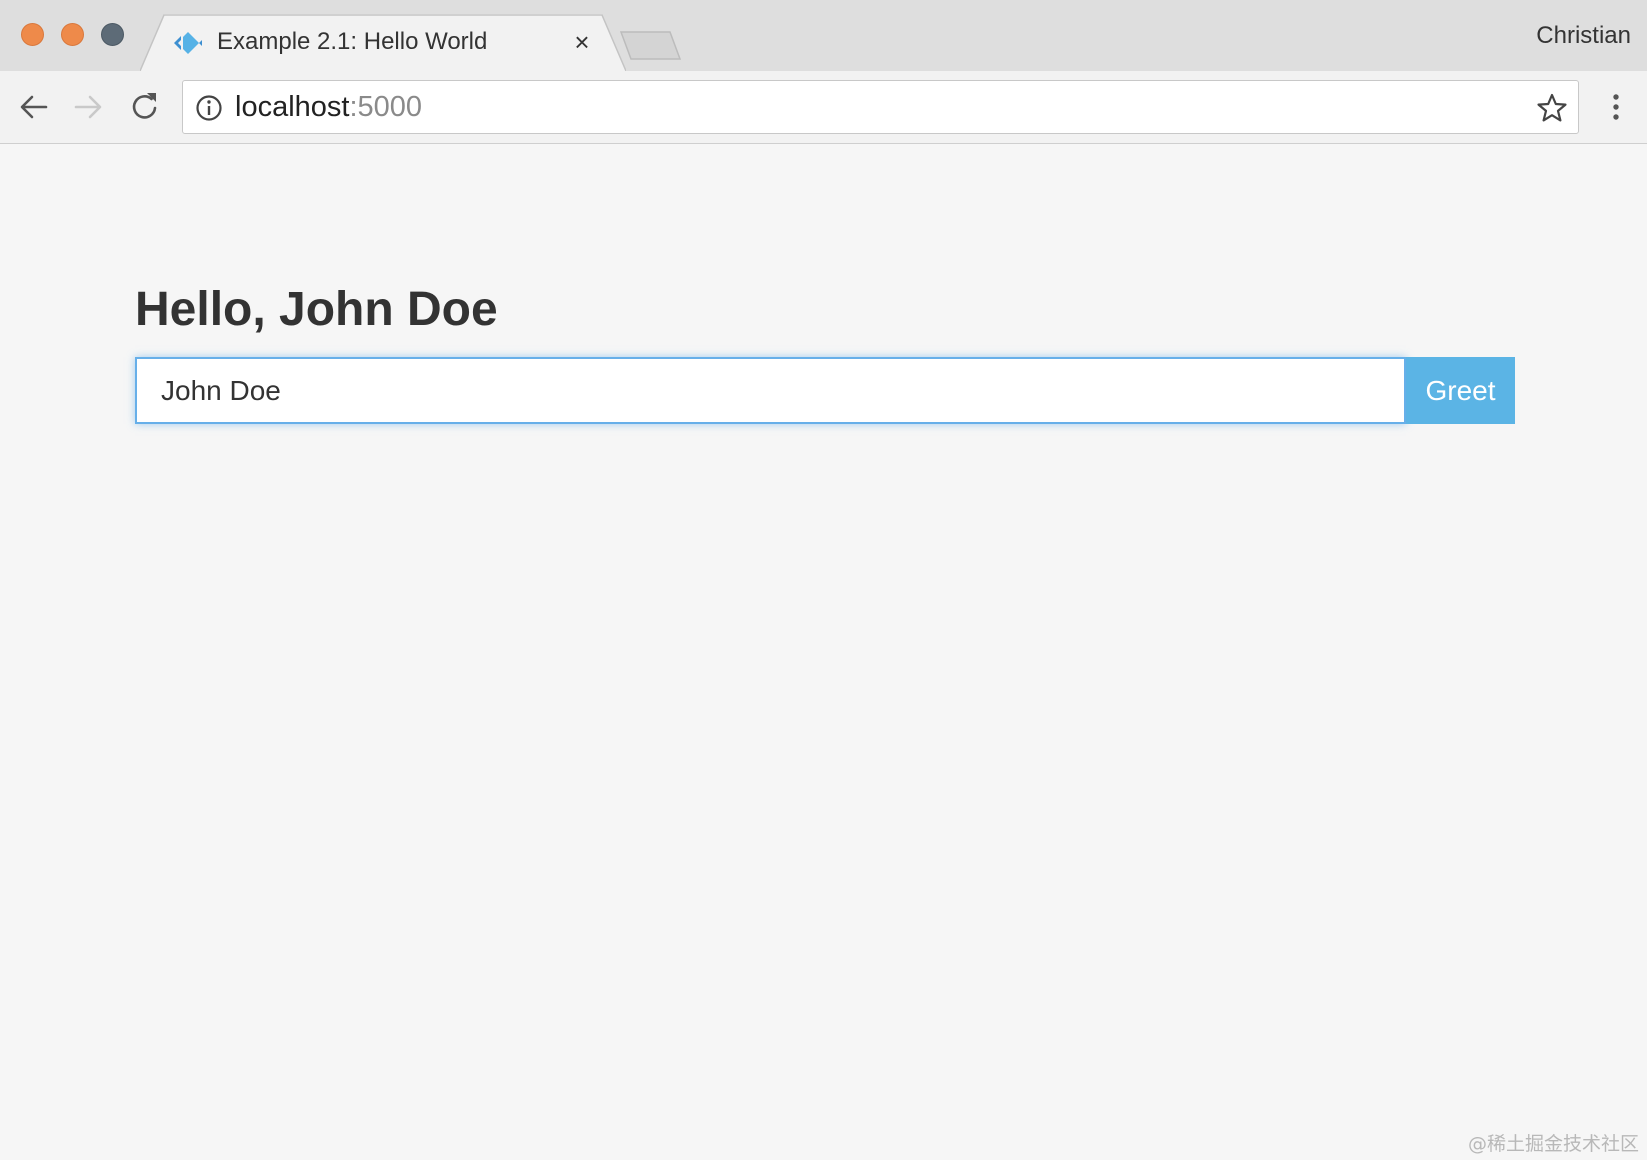 This screenshot has height=1160, width=1647. I want to click on url-host: localhost, so click(292, 107).